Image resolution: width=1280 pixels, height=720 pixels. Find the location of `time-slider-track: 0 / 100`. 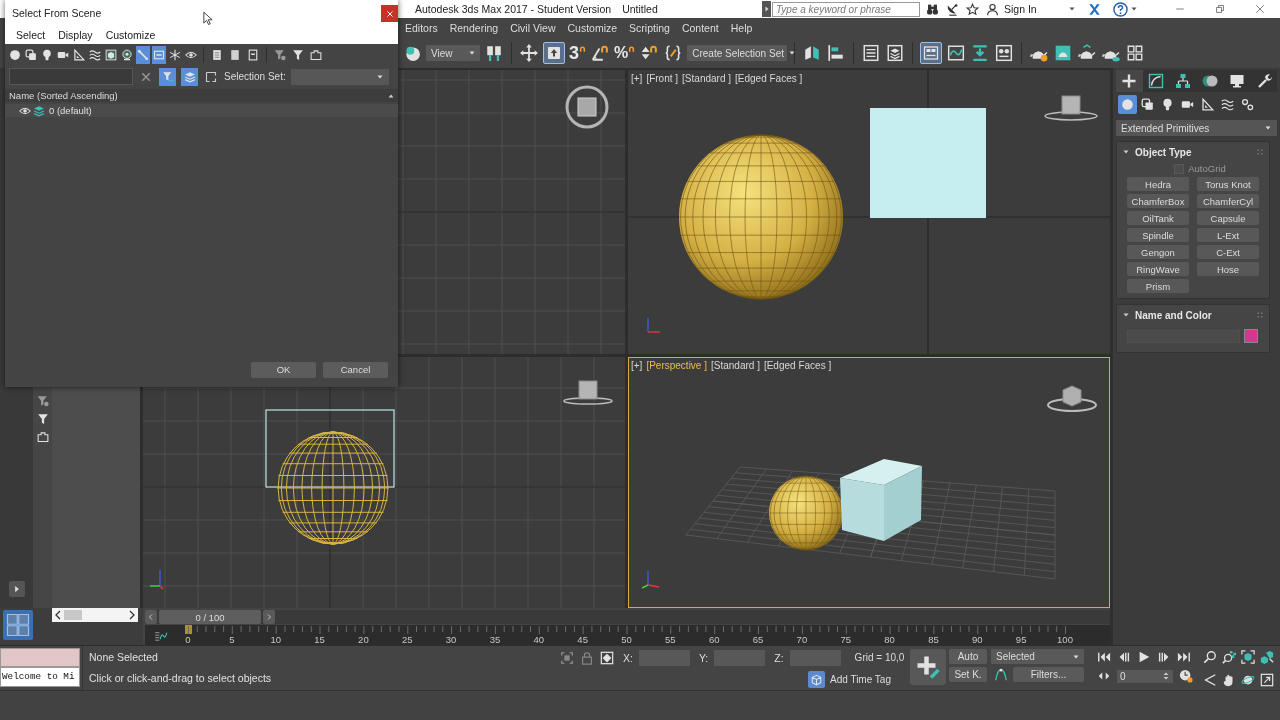

time-slider-track: 0 / 100 is located at coordinates (627, 617).